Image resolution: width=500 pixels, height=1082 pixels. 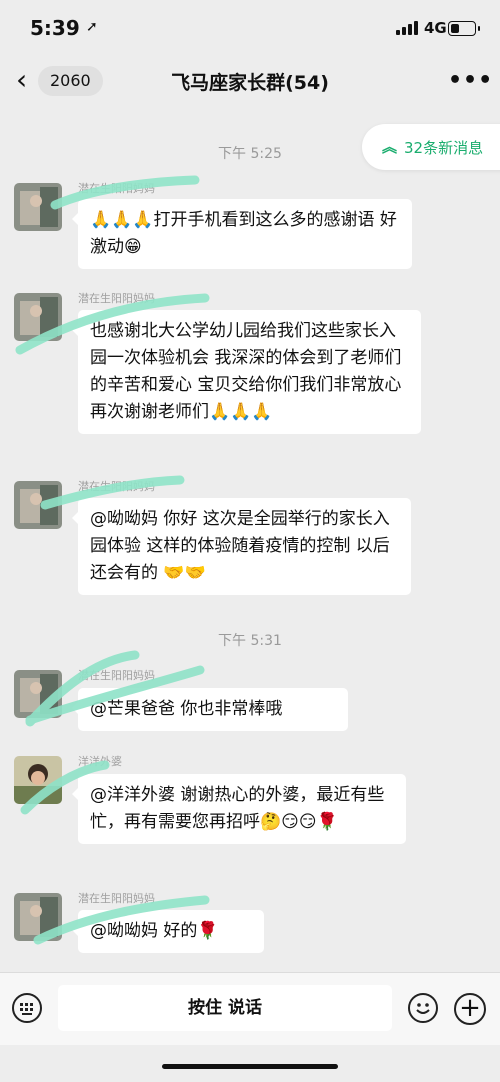 I want to click on chat-header: ‹ 2060 飞马座家长群(54) •••, so click(x=250, y=82).